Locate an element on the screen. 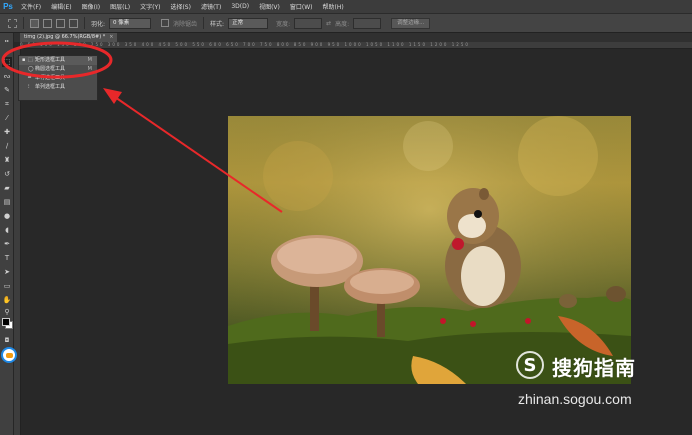 This screenshot has width=692, height=435. flyout-item-label: 矩形选框工具 is located at coordinates (50, 60).